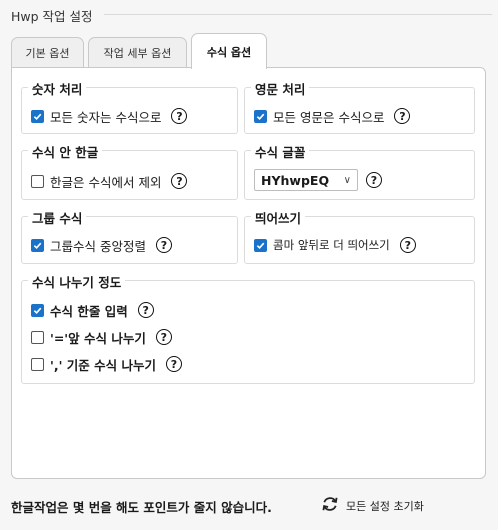 Image resolution: width=498 pixels, height=530 pixels. I want to click on option-label: 콤마 앞뒤로 더 띄어쓰기, so click(331, 245).